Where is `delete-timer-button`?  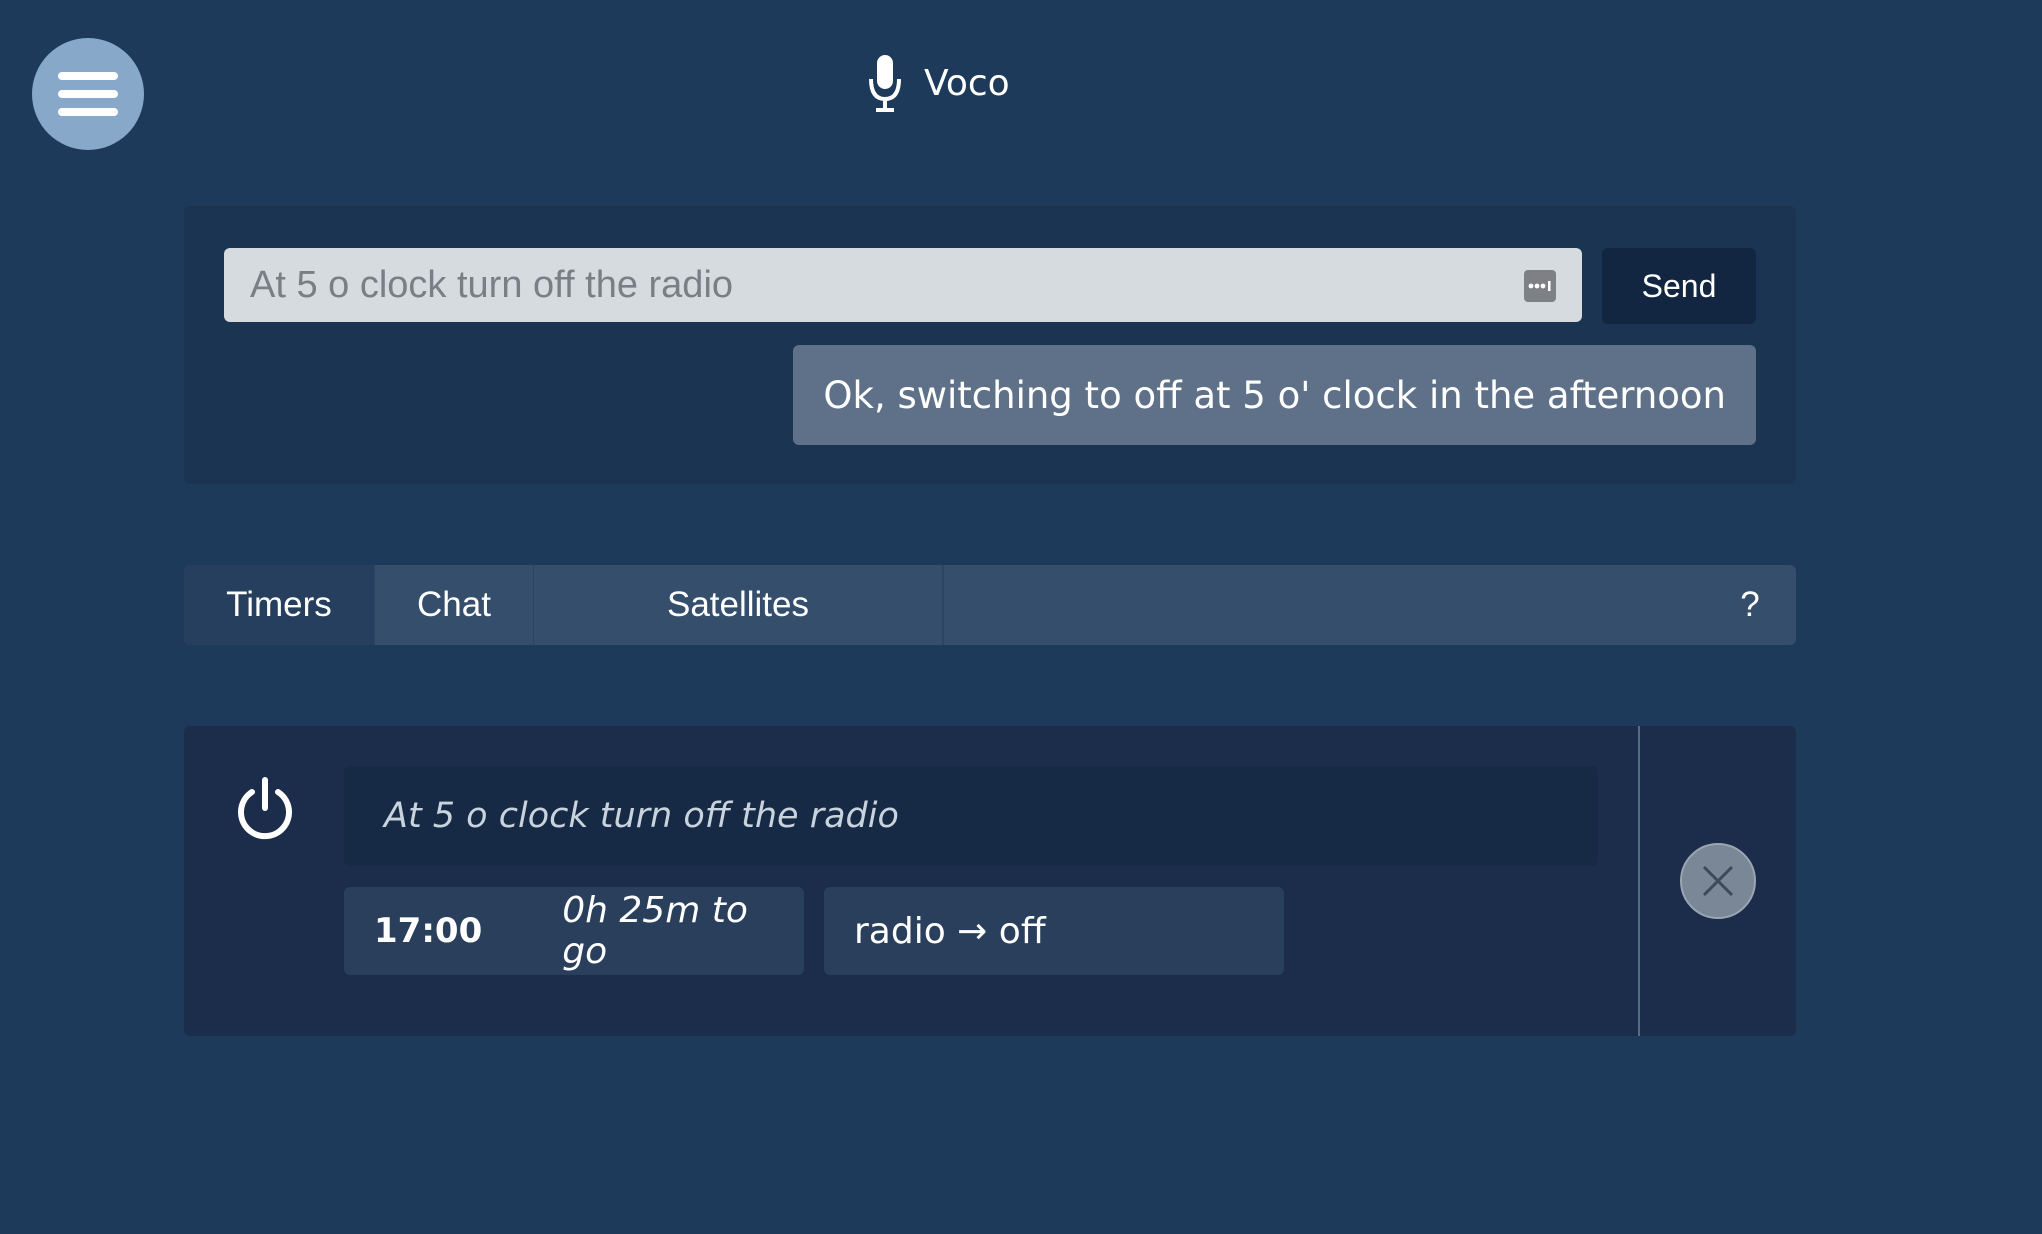 delete-timer-button is located at coordinates (1718, 881).